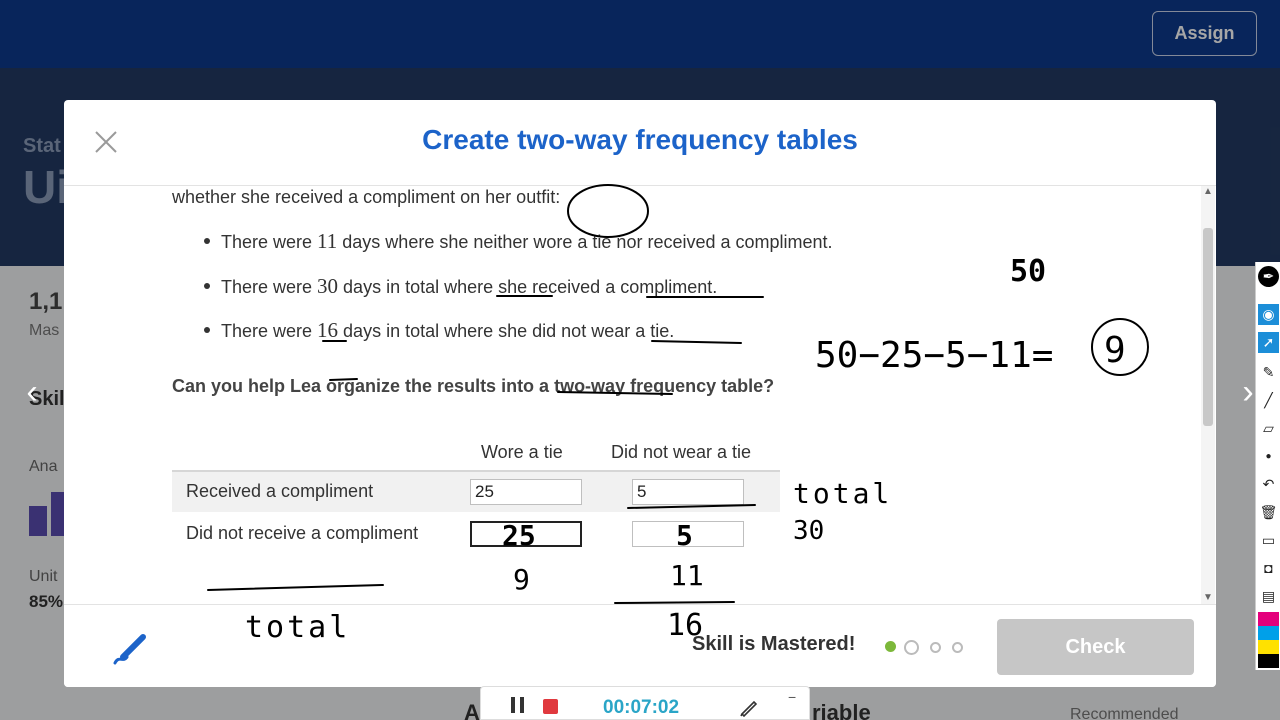 The image size is (1280, 720). What do you see at coordinates (640, 645) in the screenshot?
I see `modal-footer: Skill is Mastered! Check` at bounding box center [640, 645].